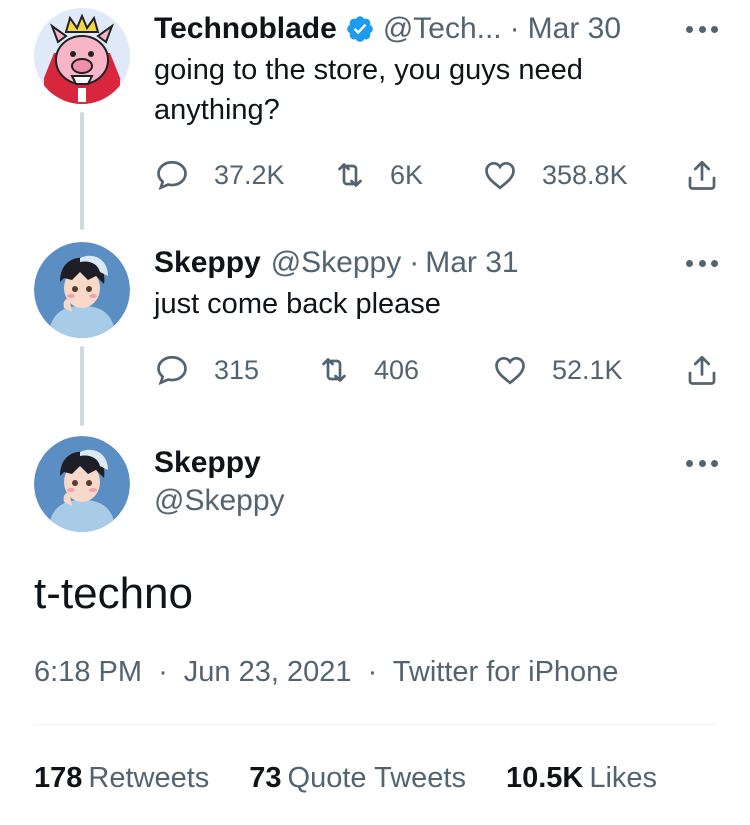 The height and width of the screenshot is (825, 750). What do you see at coordinates (219, 175) in the screenshot?
I see `reply-button: 37.2K` at bounding box center [219, 175].